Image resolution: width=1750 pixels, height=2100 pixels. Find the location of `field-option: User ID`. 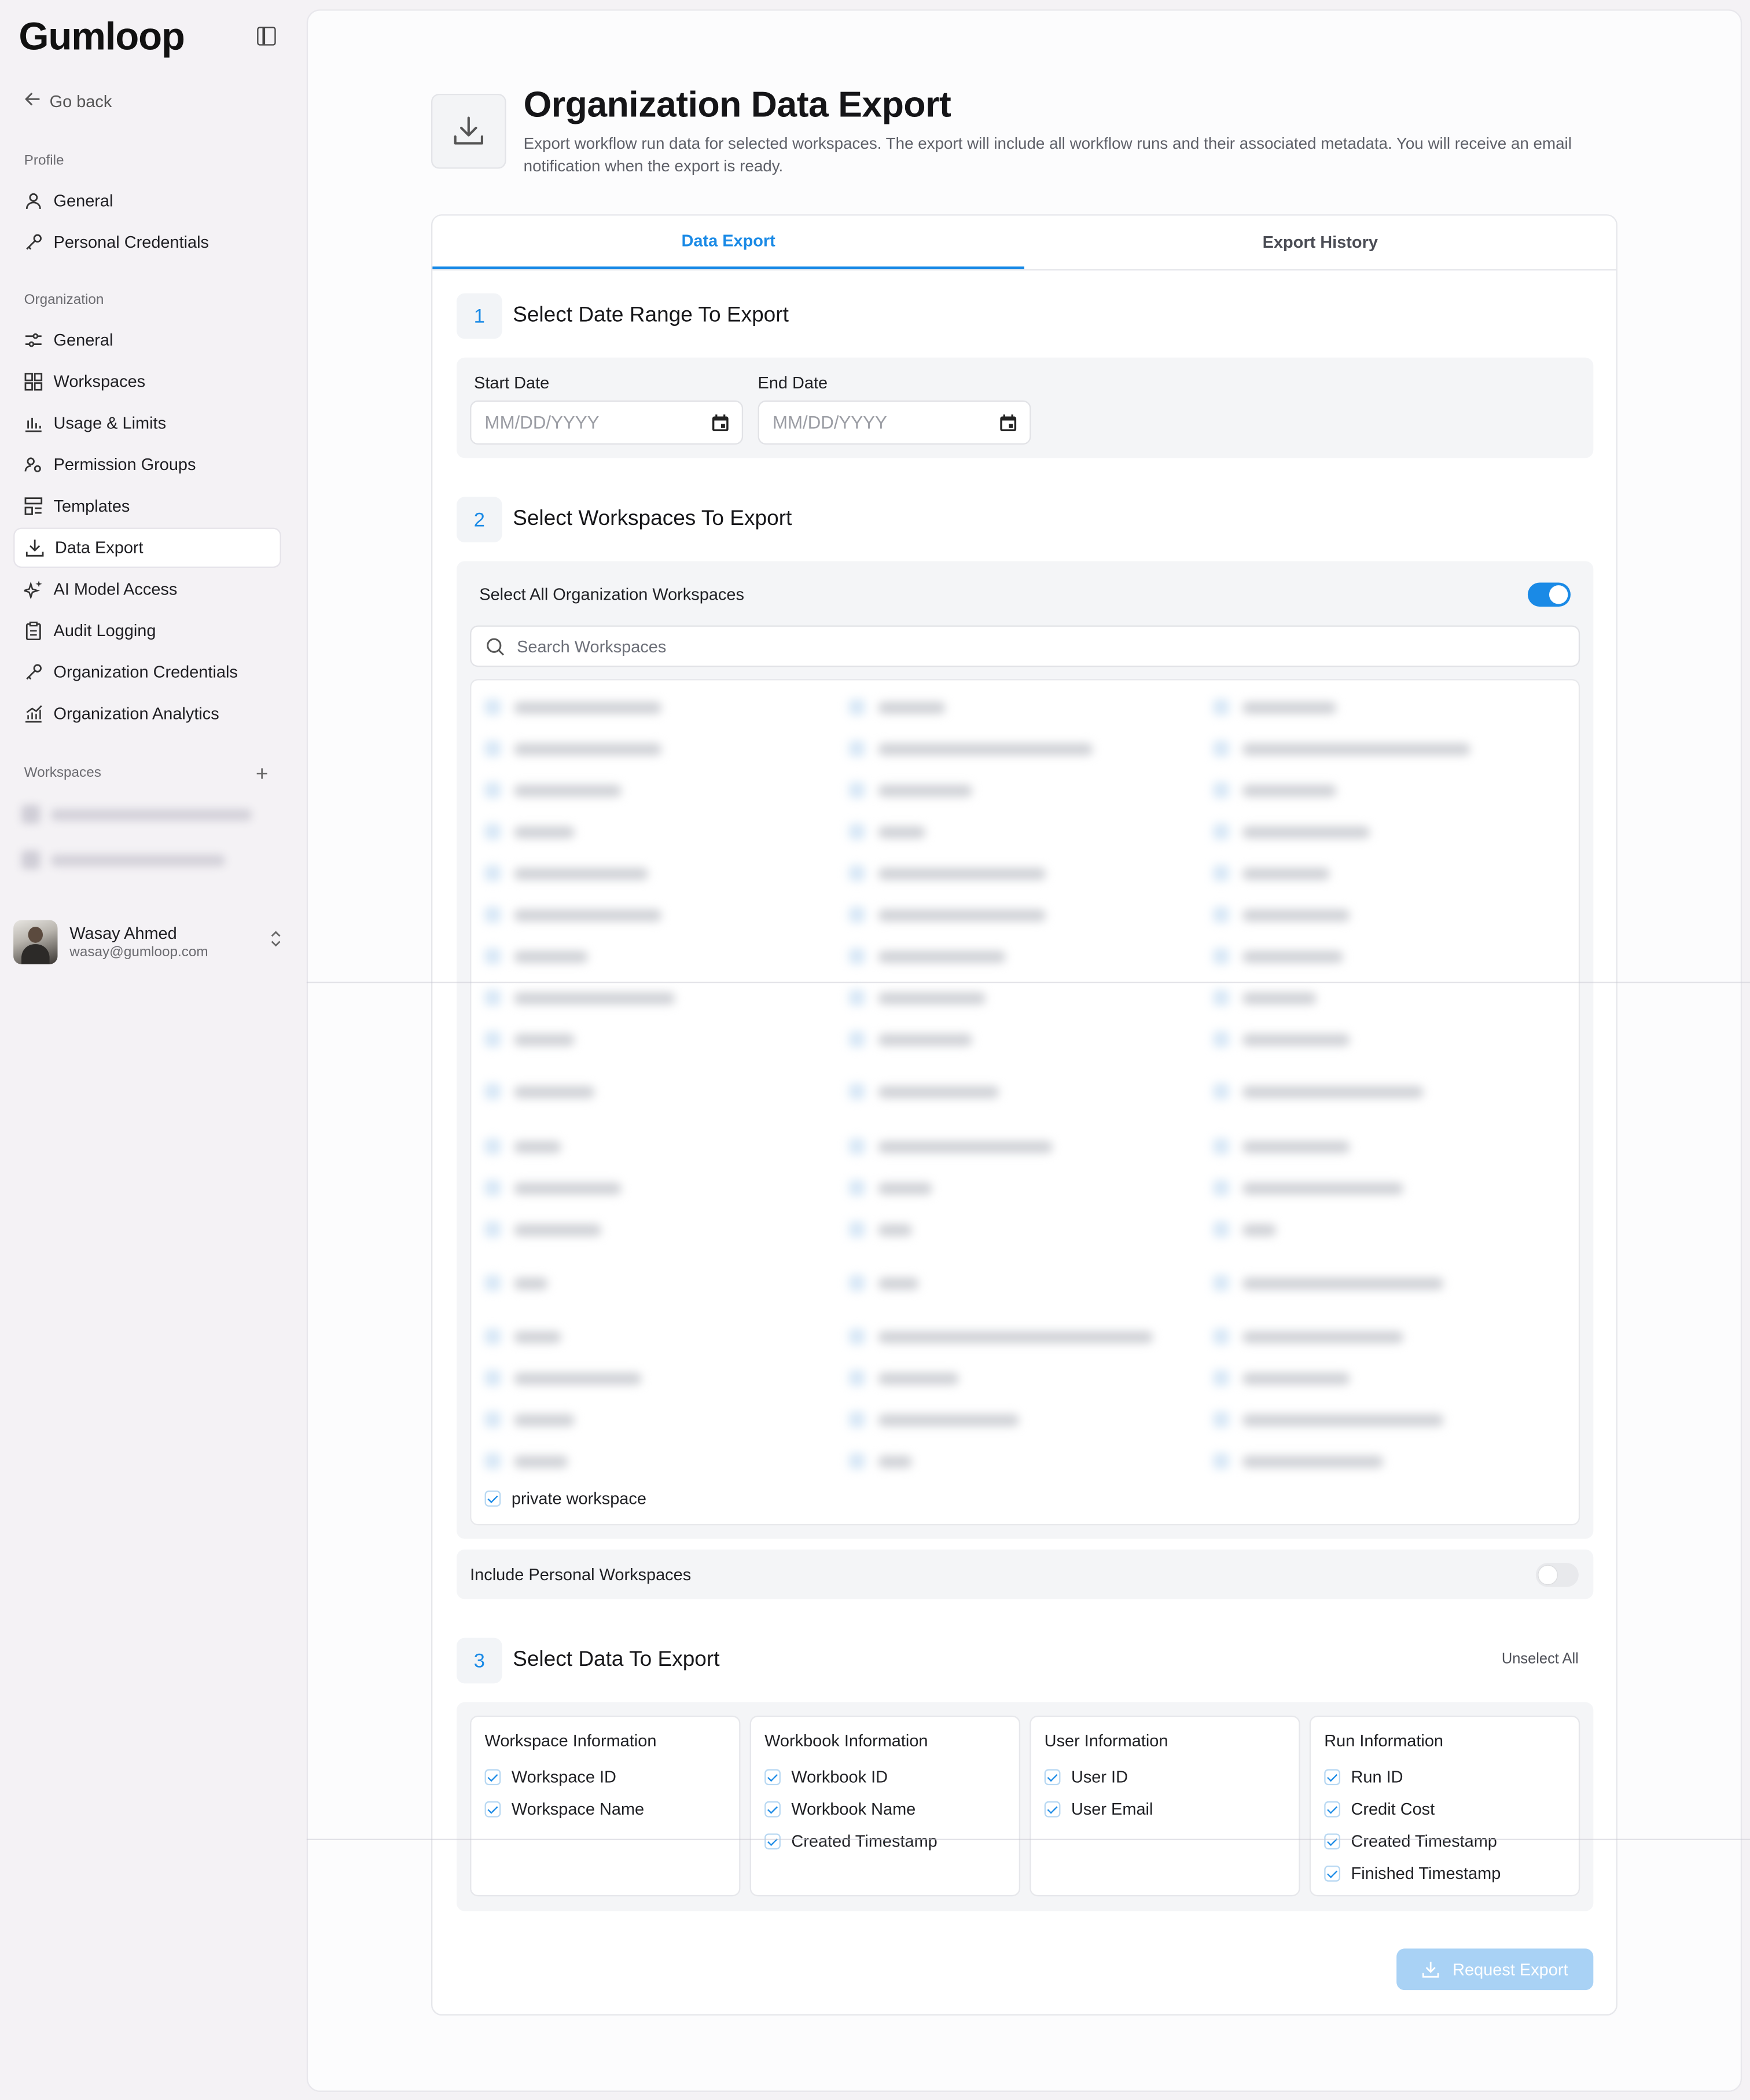

field-option: User ID is located at coordinates (1164, 1777).